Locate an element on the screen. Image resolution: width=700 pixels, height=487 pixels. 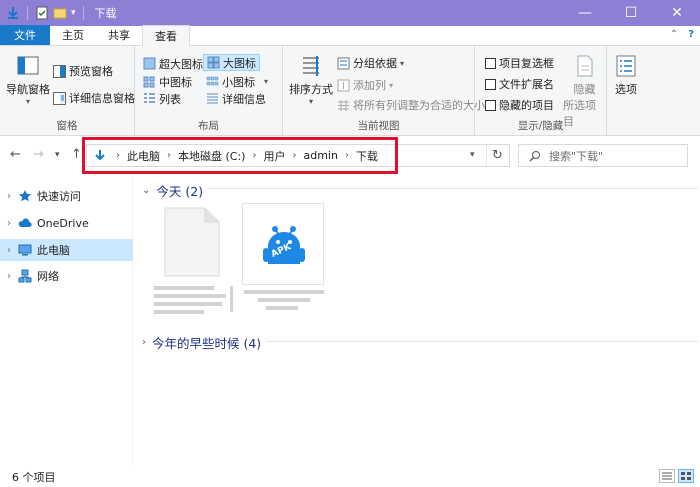
back-arrow-icon: ← is located at coordinates (15, 154).